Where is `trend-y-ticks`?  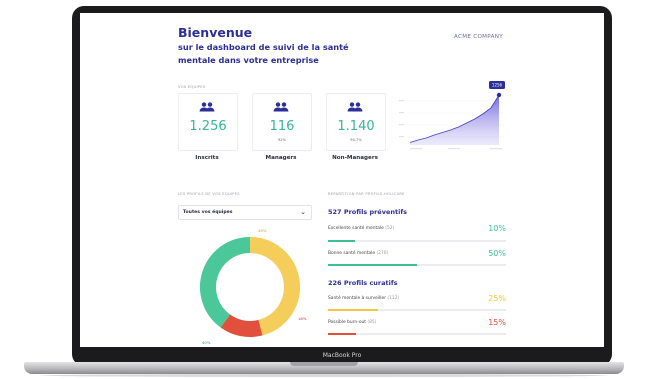 trend-y-ticks is located at coordinates (401, 119).